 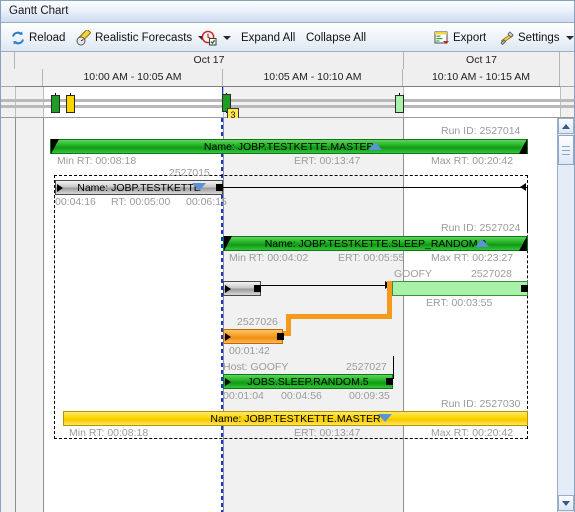 I want to click on milestone-rail-upper, so click(x=287, y=100).